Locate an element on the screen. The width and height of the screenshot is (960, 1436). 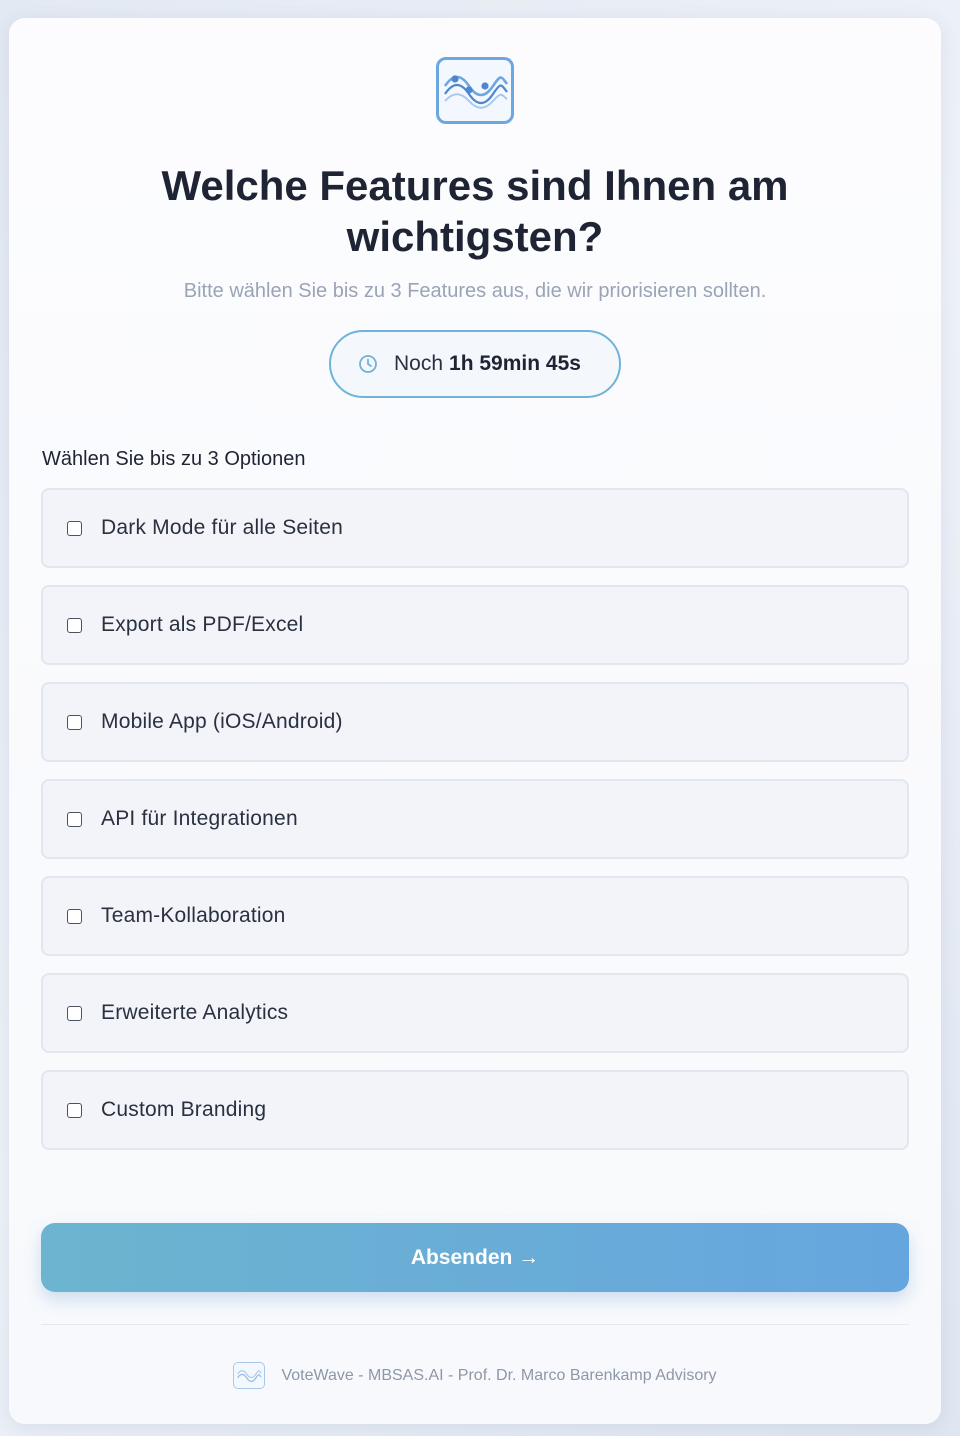
timer-prefix: Noch is located at coordinates (419, 363).